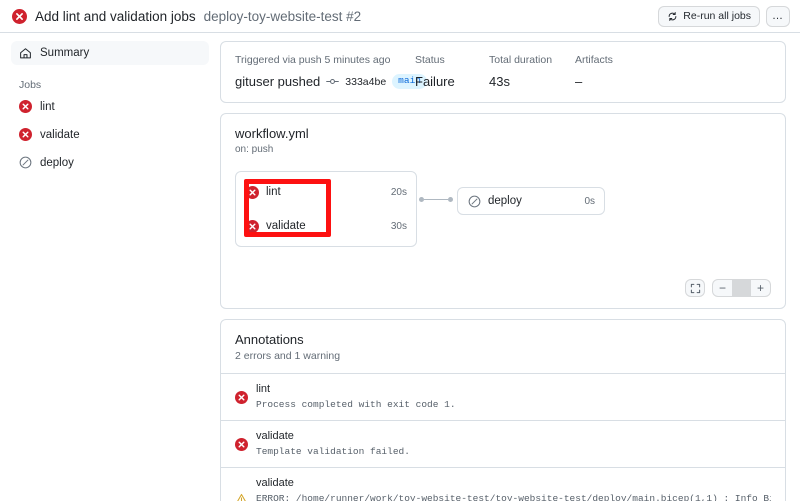 The width and height of the screenshot is (800, 501). Describe the element at coordinates (115, 16) in the screenshot. I see `page-title: Add lint and validation jobs` at that location.